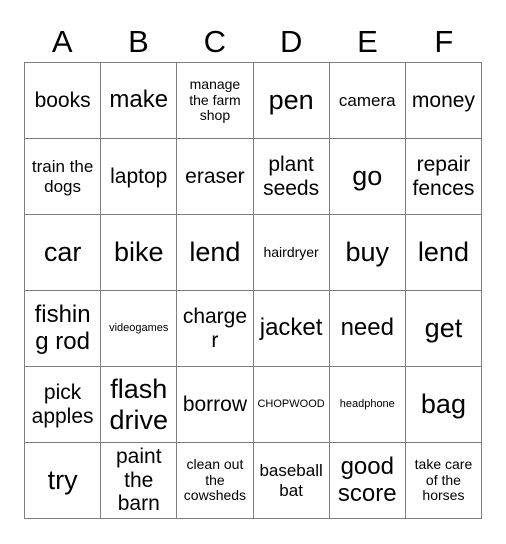 The image size is (506, 544). I want to click on bingo-cell-label: charger, so click(215, 328).